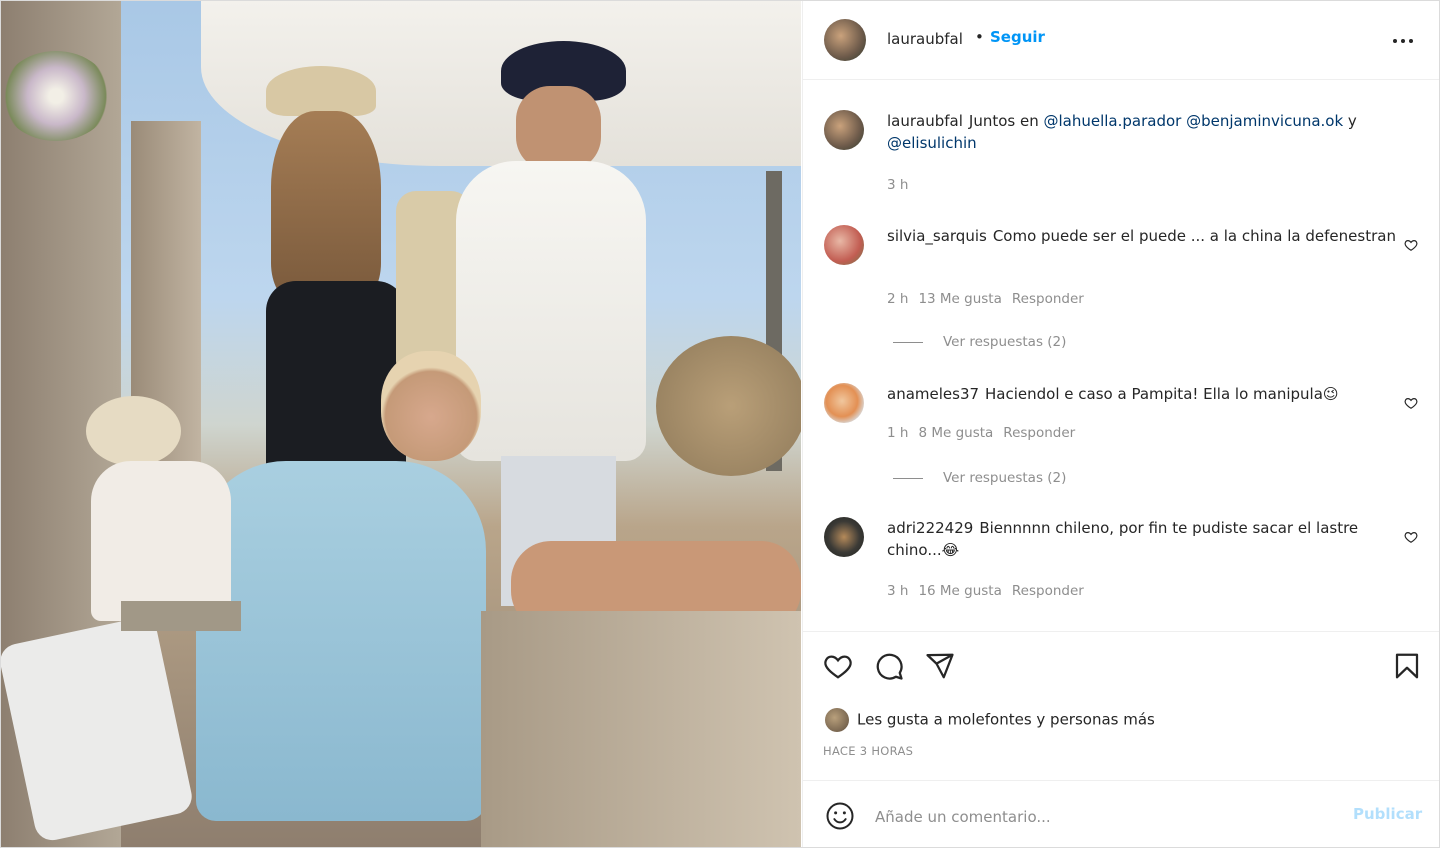 The height and width of the screenshot is (848, 1440). What do you see at coordinates (955, 433) in the screenshot?
I see `comment-likes: 8 Me gusta` at bounding box center [955, 433].